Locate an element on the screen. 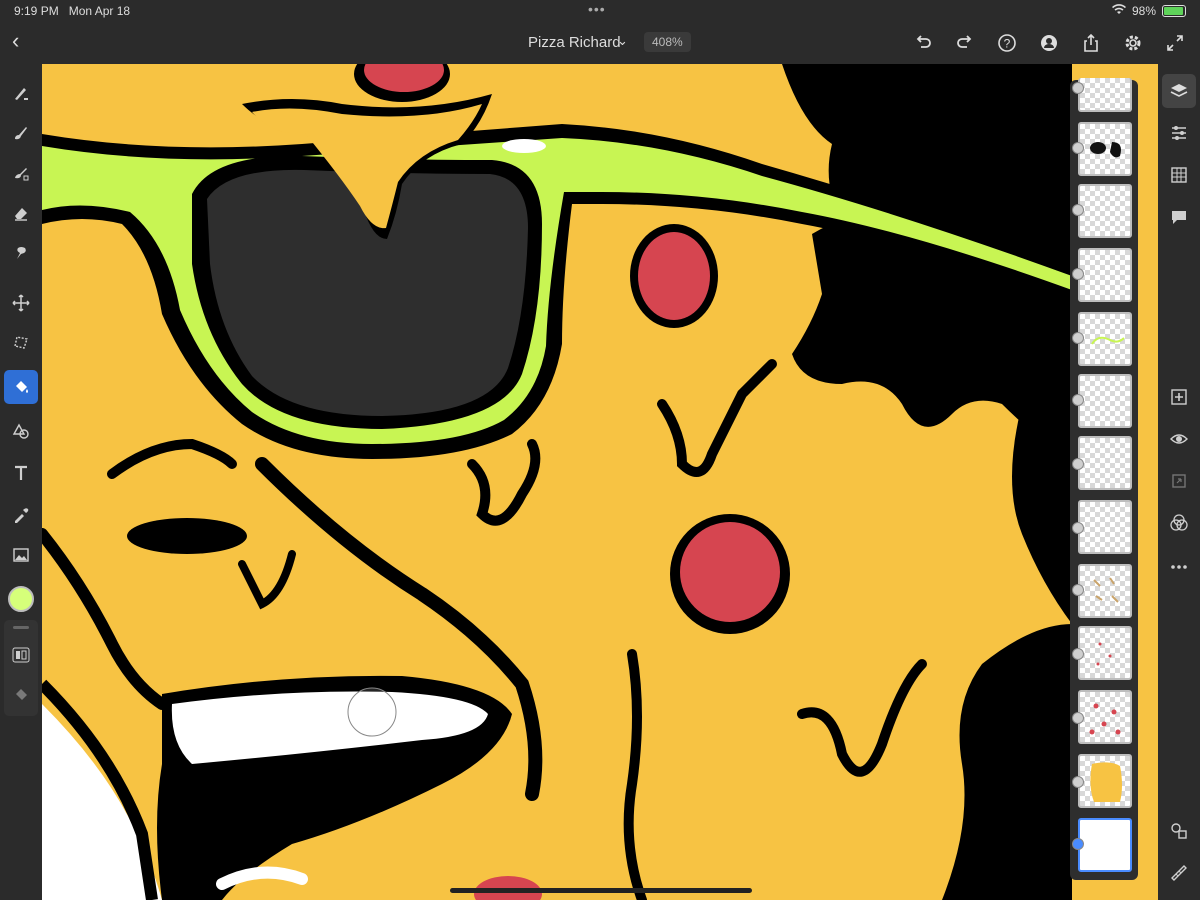  shapes-library-icon is located at coordinates (1179, 831).